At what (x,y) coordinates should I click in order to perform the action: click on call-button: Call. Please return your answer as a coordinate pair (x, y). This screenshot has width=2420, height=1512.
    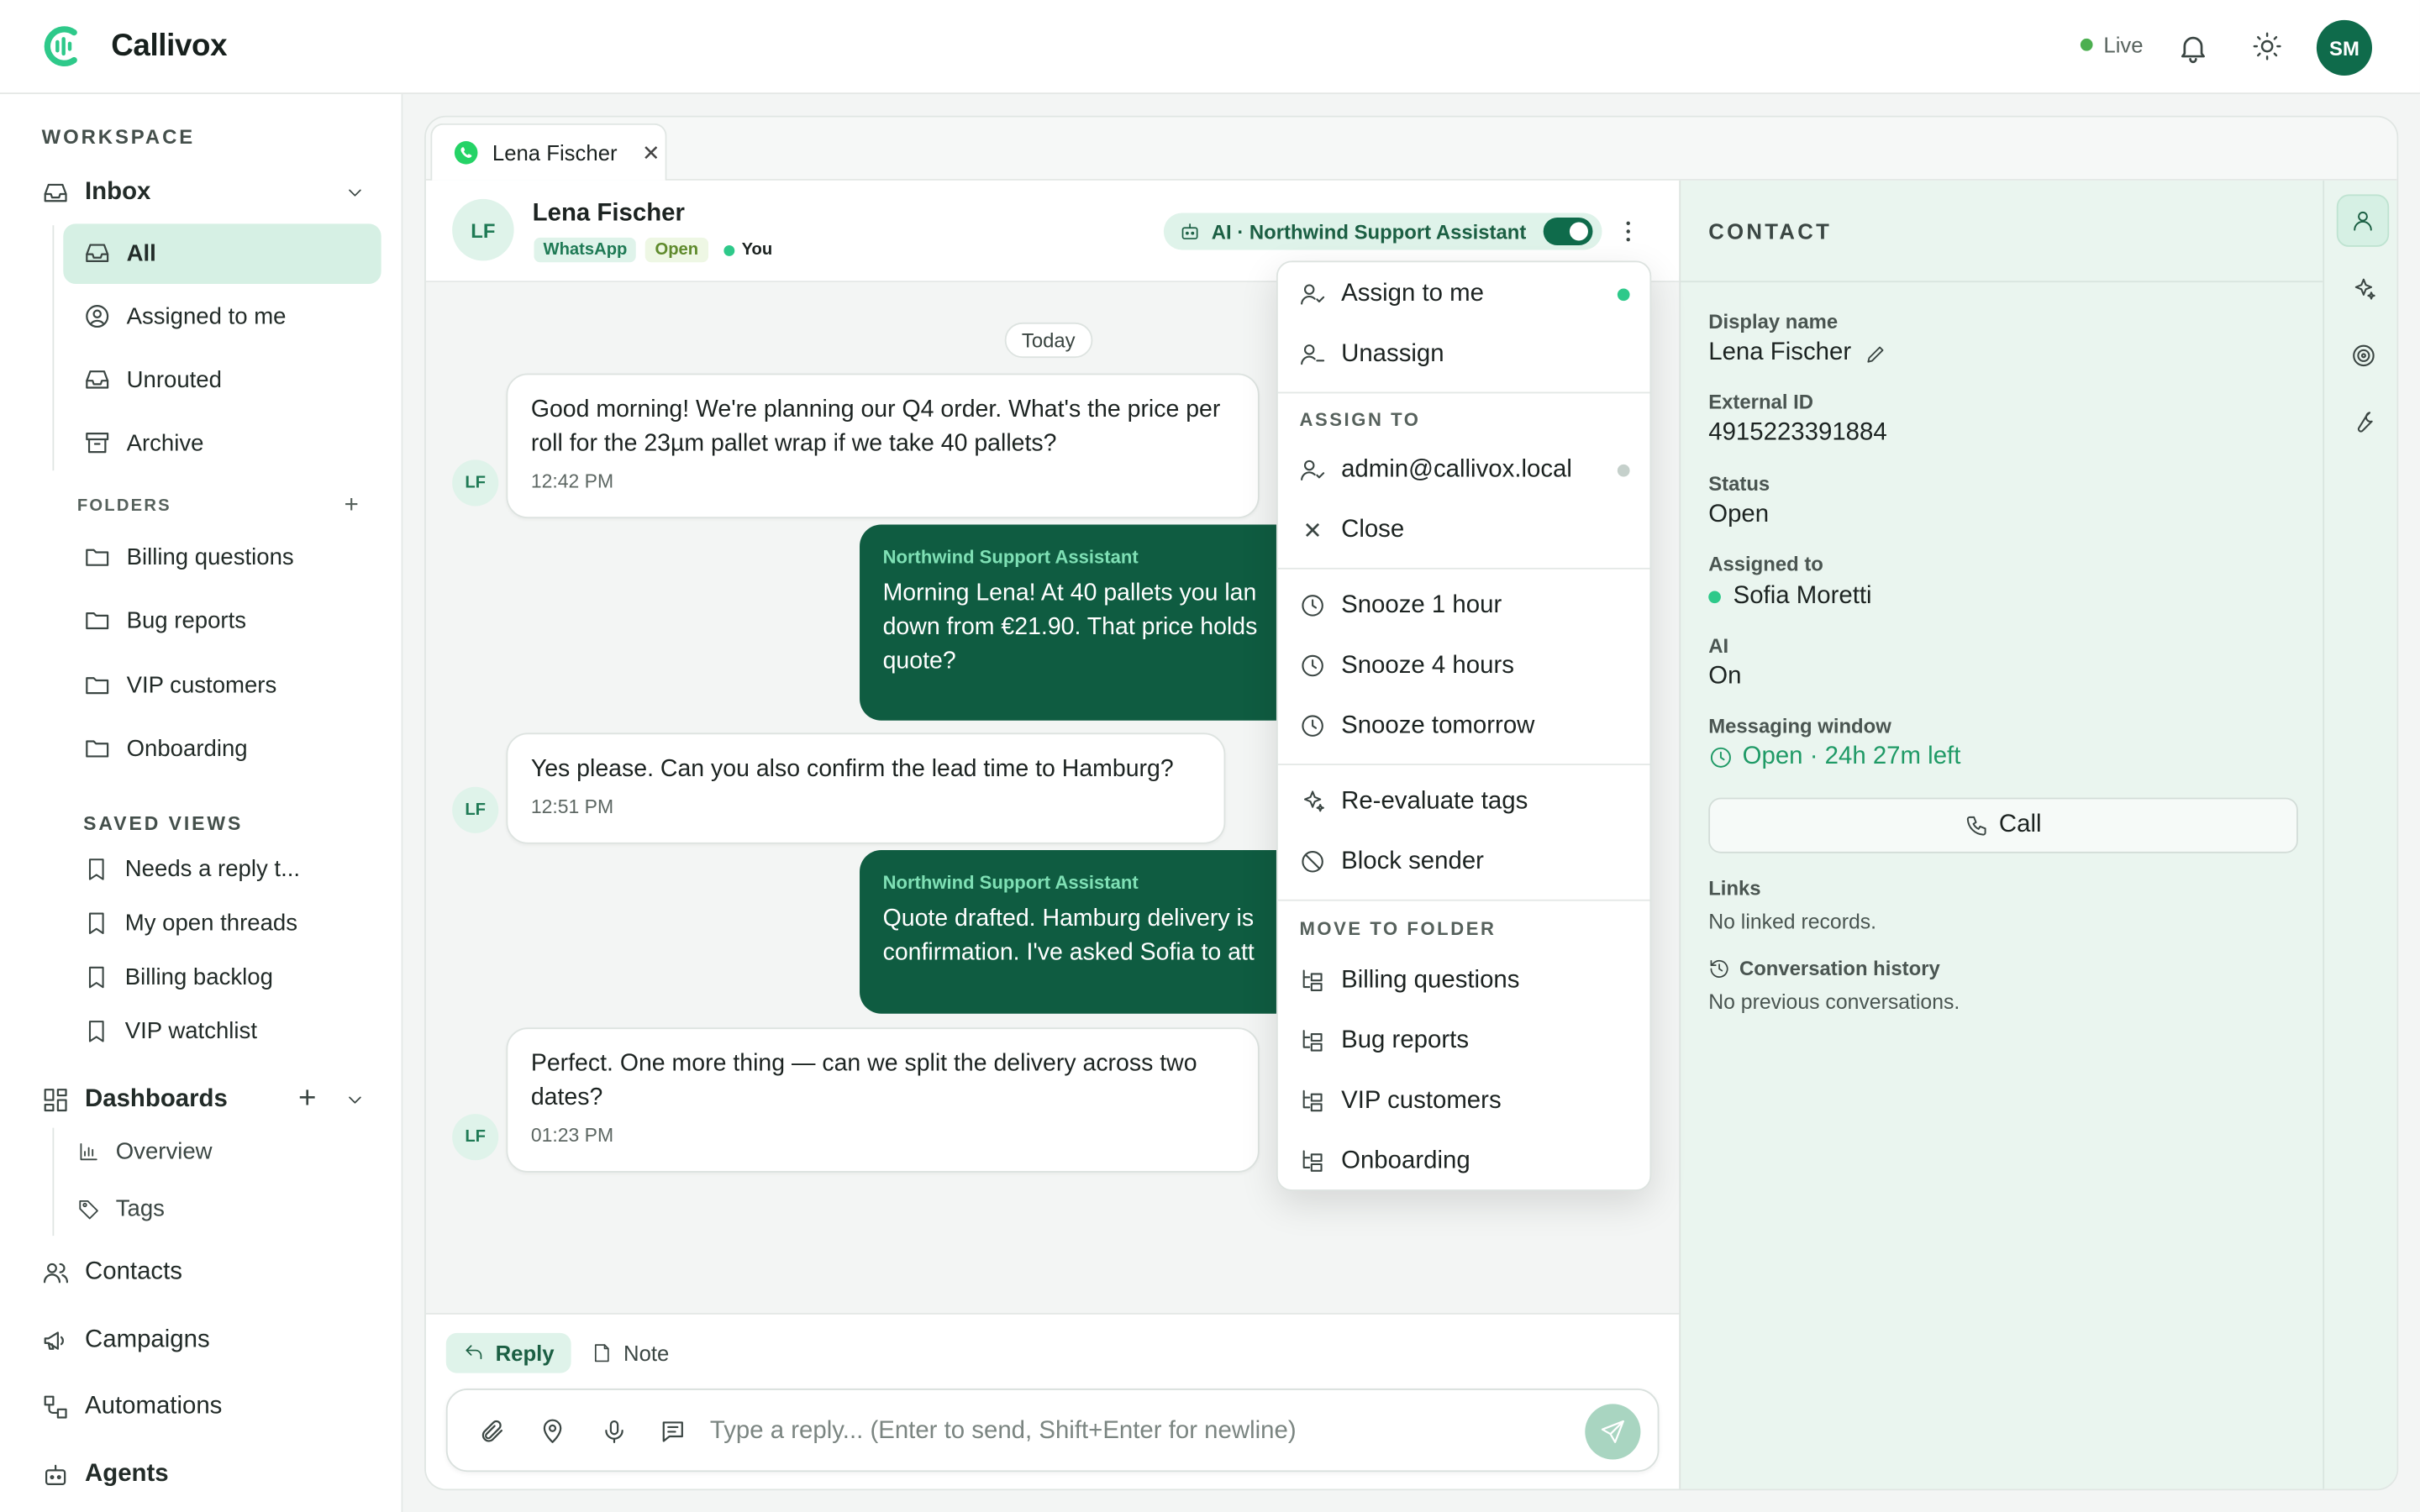
    Looking at the image, I should click on (2003, 825).